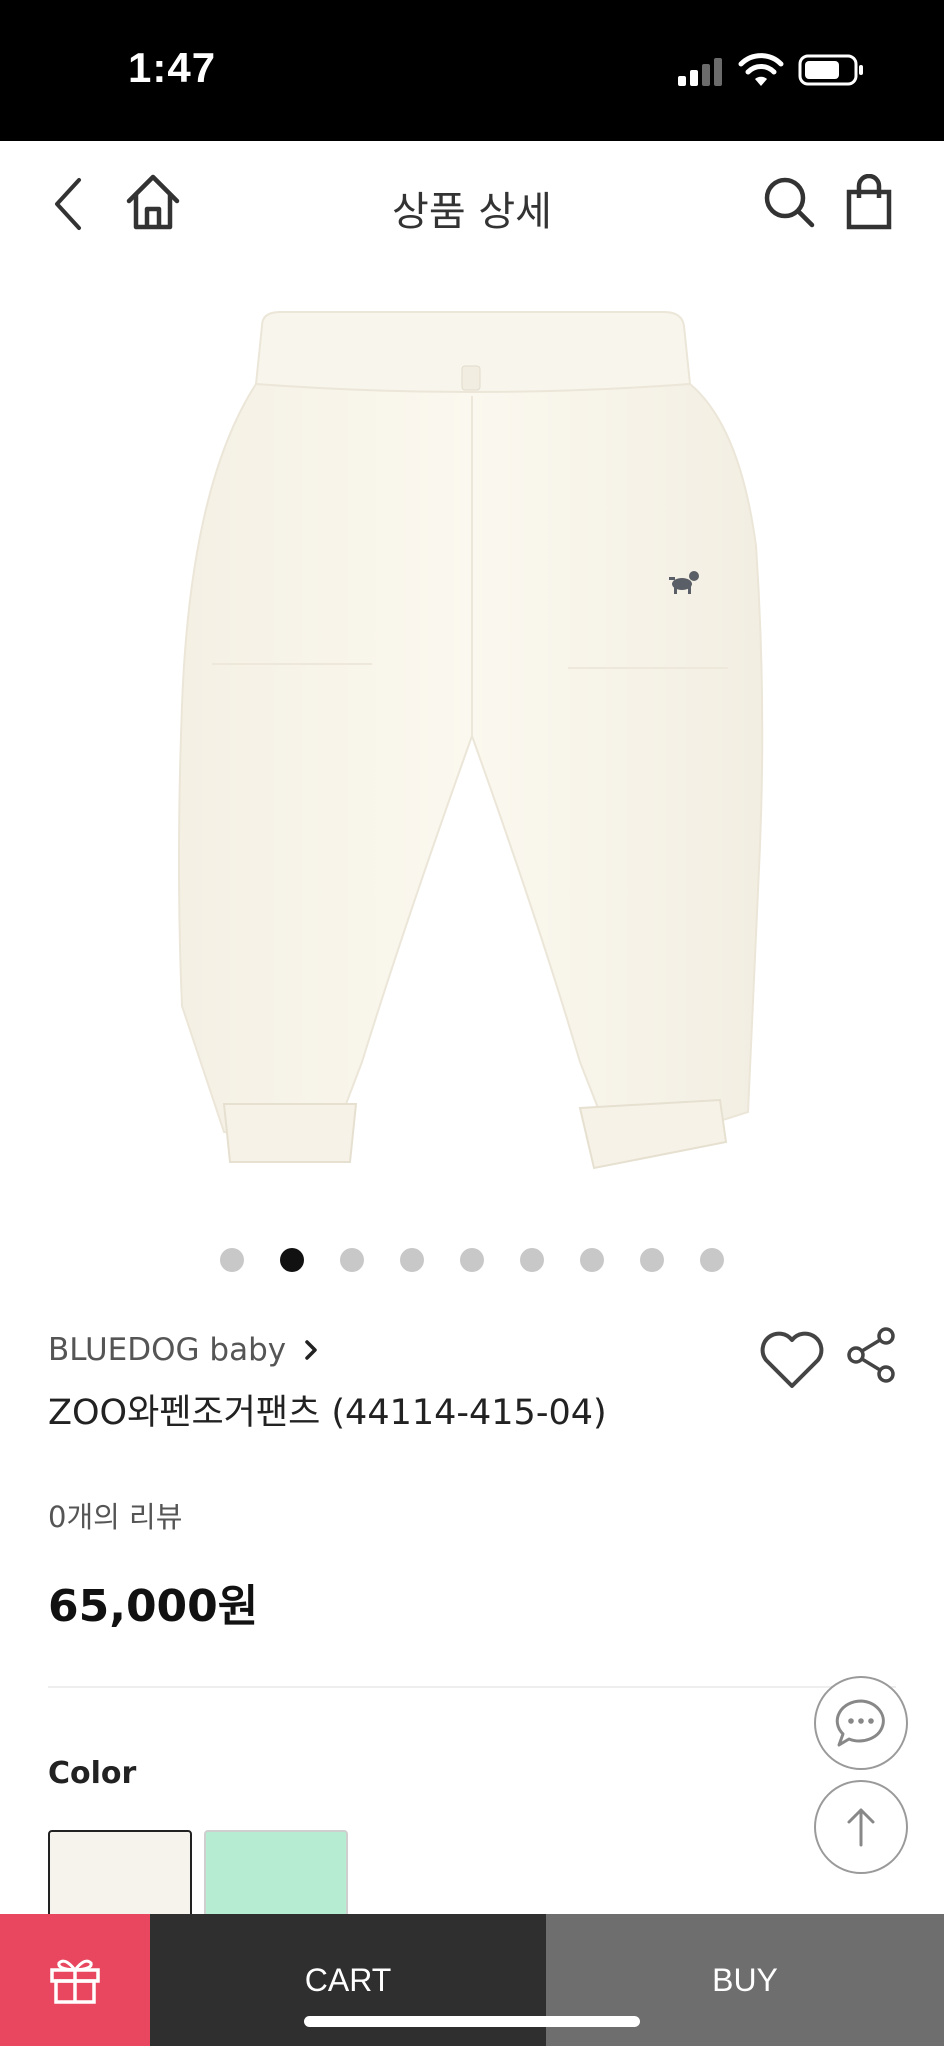 The width and height of the screenshot is (944, 2046). I want to click on carousel-dots, so click(472, 1261).